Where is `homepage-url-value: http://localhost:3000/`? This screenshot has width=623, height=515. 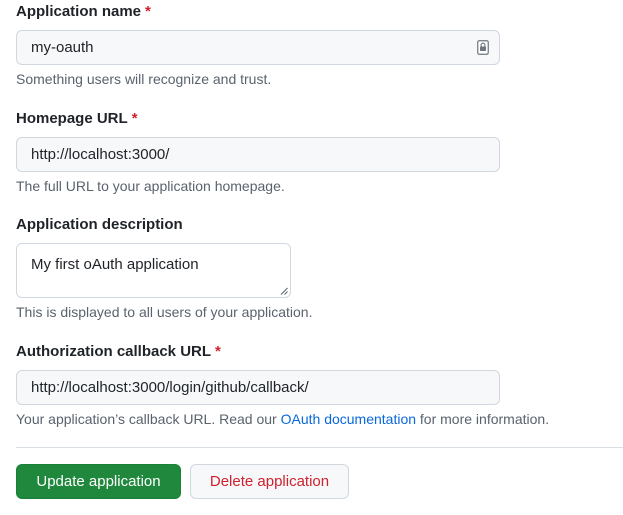
homepage-url-value: http://localhost:3000/ is located at coordinates (100, 154).